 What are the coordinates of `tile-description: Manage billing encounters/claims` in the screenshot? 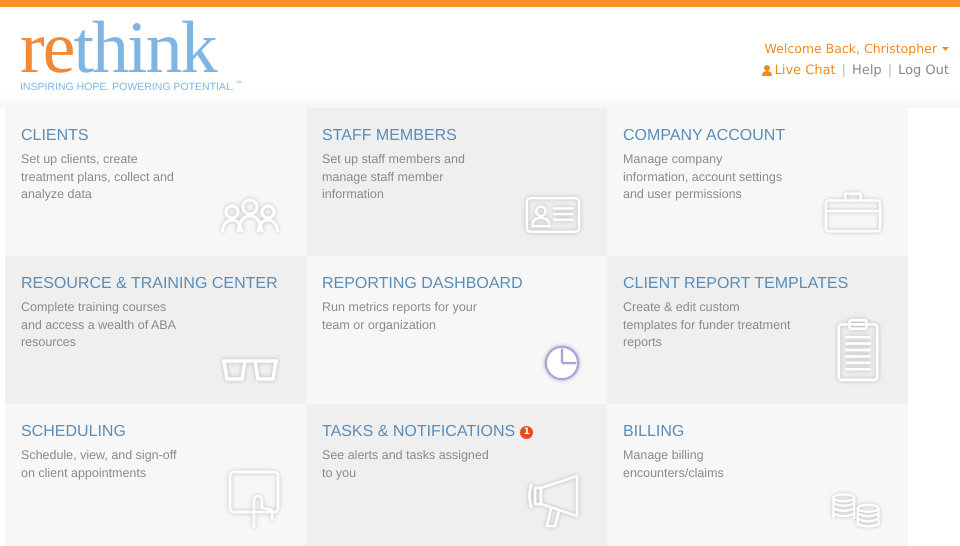 It's located at (674, 464).